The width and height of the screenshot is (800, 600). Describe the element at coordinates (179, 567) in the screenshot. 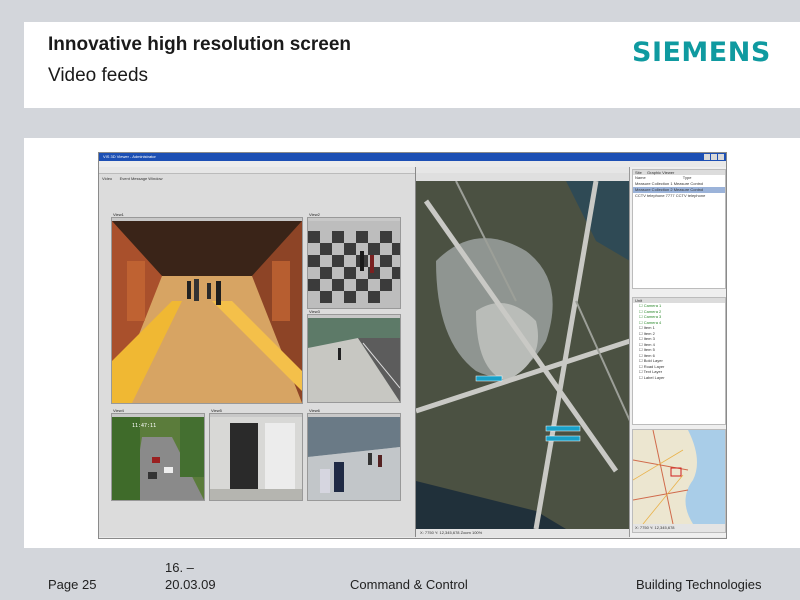

I see `date-line-1: 16. –` at that location.